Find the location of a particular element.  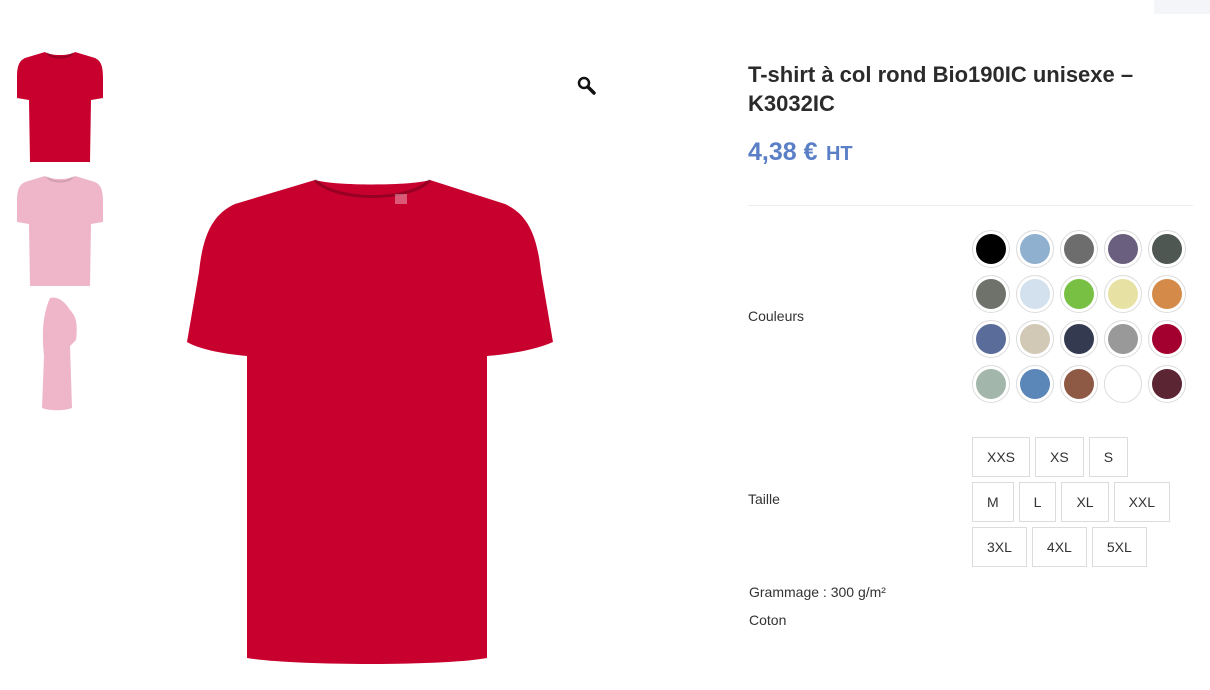

material-text: Coton is located at coordinates (768, 620).